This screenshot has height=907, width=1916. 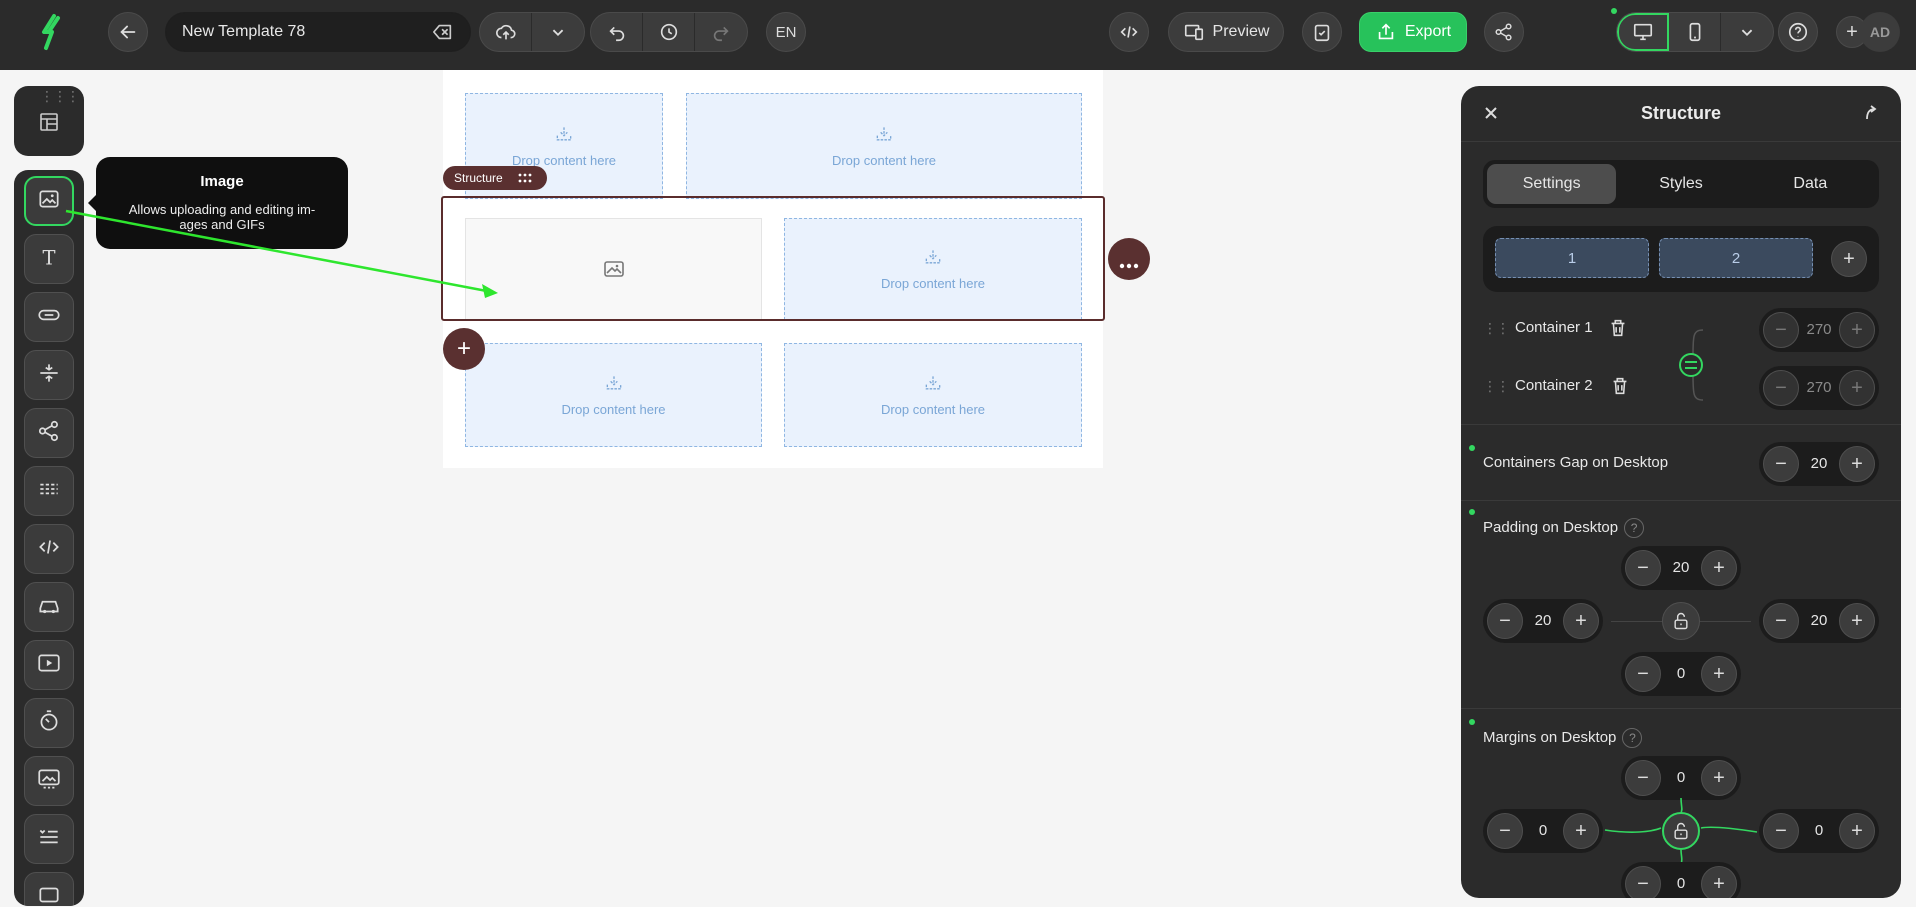 What do you see at coordinates (558, 32) in the screenshot?
I see `save-options-button` at bounding box center [558, 32].